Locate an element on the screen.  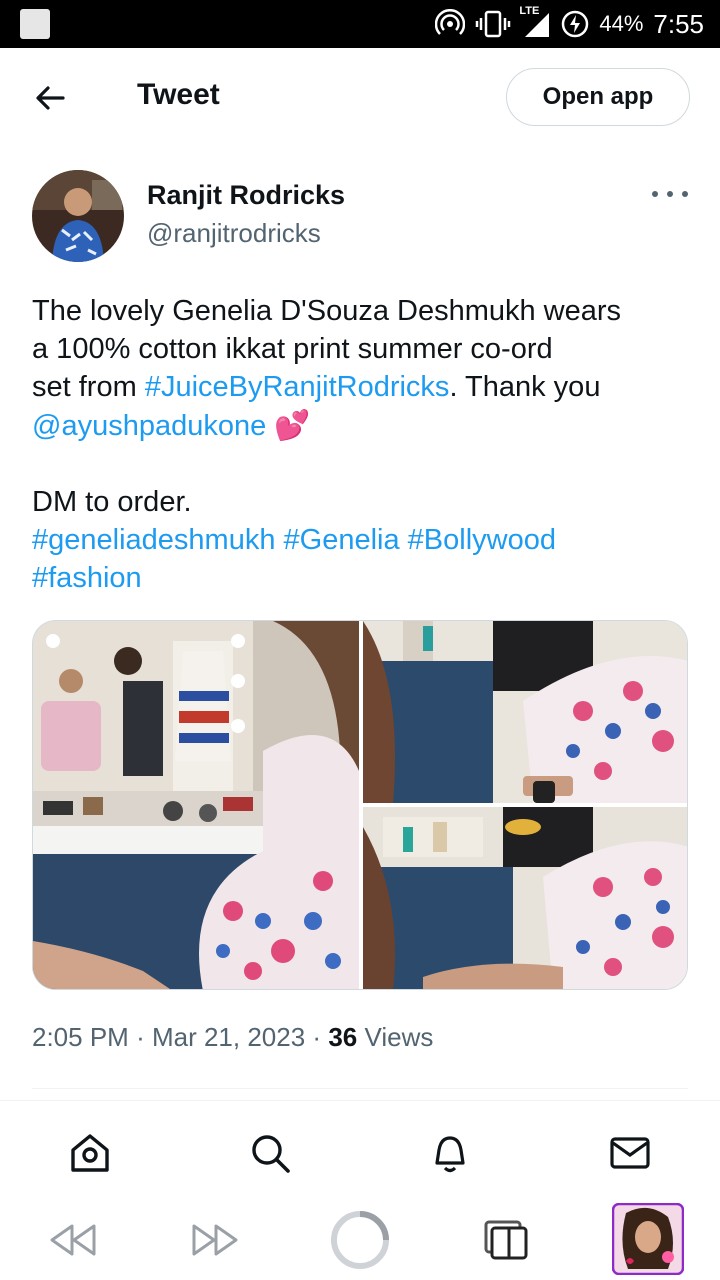
arrow-left-icon is located at coordinates (50, 98).